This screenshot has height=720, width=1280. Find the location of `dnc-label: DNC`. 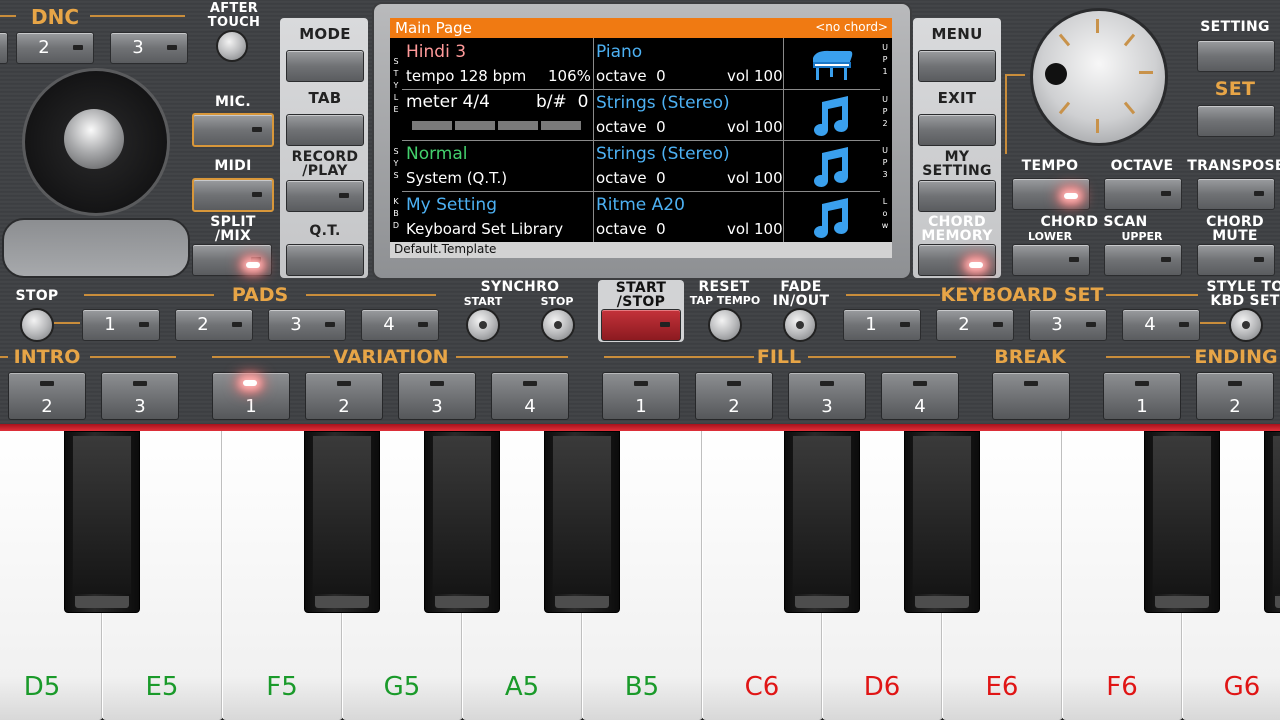

dnc-label: DNC is located at coordinates (55, 17).